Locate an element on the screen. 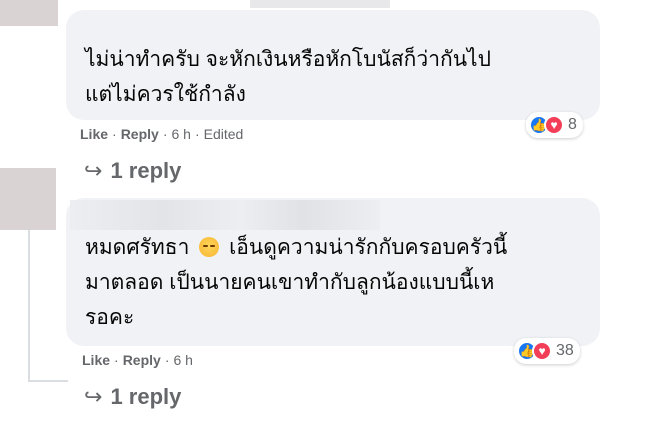  comment-line: มาตลอด เป็นนายคนเขาทำกับลูกน้องแบบนี้เห is located at coordinates (290, 282).